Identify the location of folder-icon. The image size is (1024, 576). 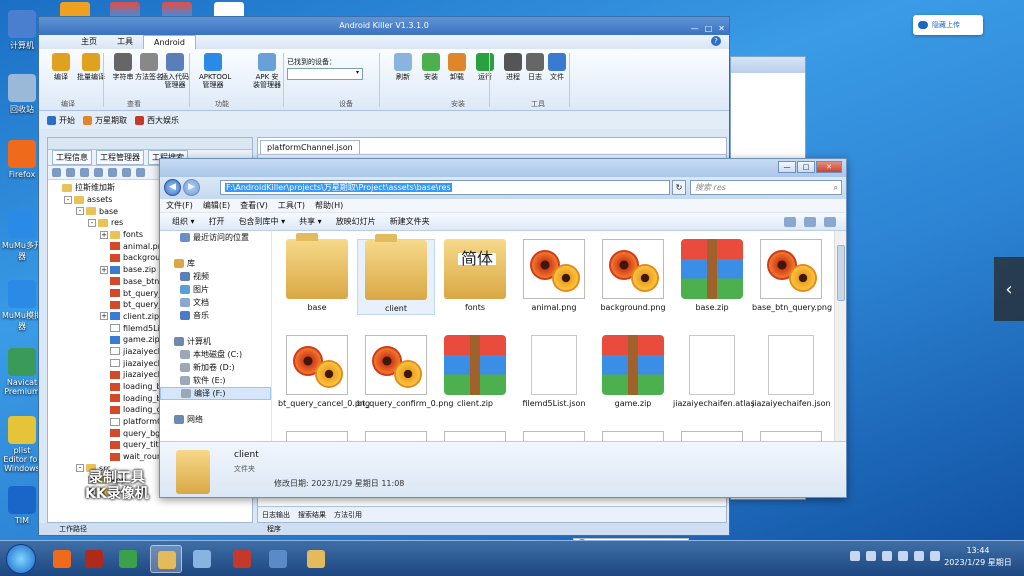
(98, 172).